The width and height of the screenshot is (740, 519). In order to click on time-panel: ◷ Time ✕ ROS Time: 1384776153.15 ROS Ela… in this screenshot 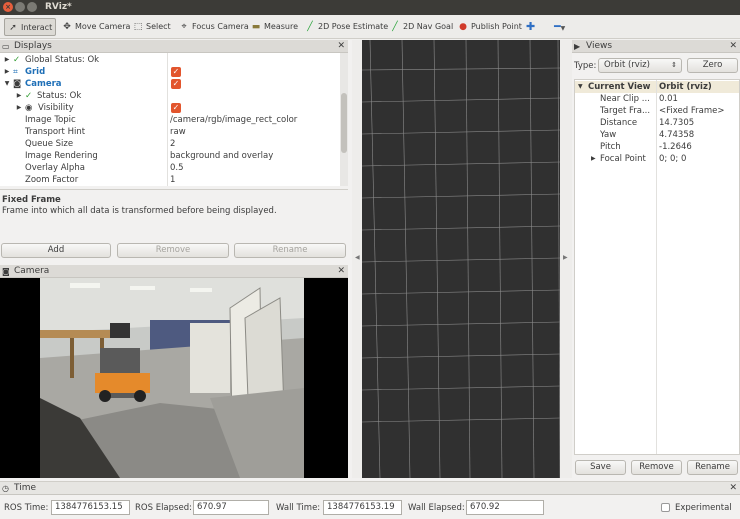, I will do `click(370, 500)`.